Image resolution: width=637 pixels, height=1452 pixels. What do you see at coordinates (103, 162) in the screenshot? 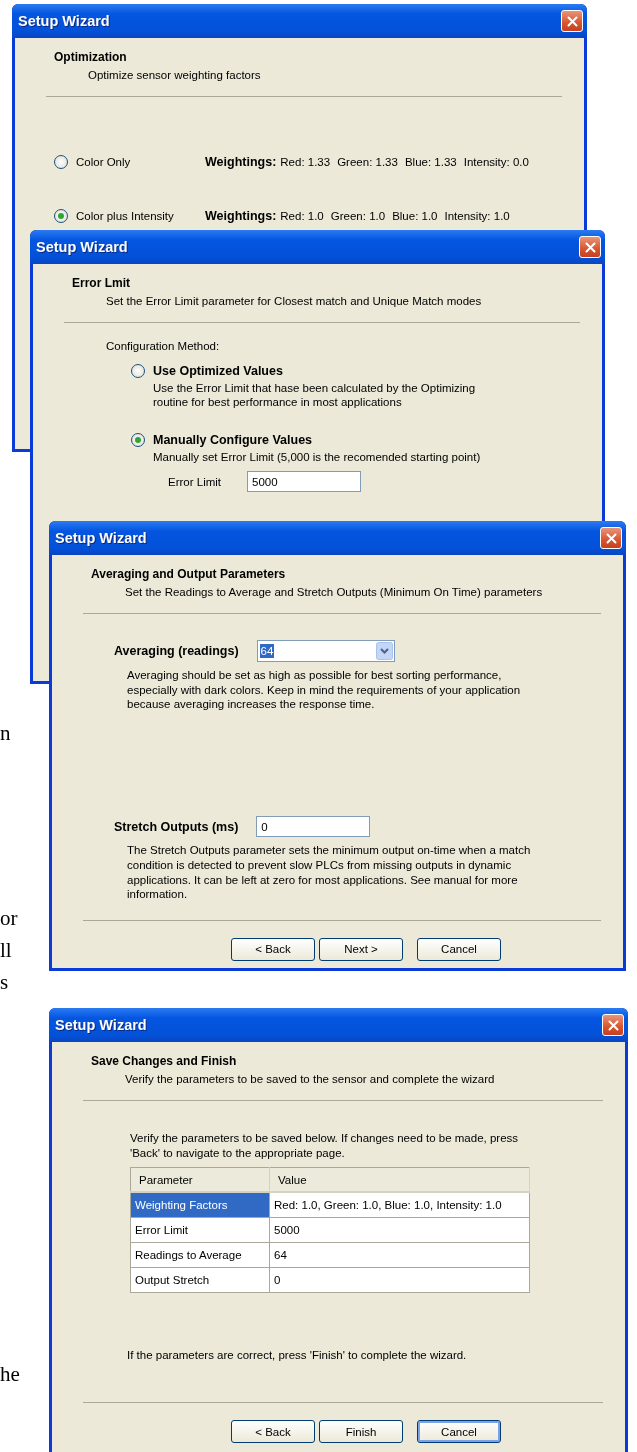
I see `radio-label: Color Only` at bounding box center [103, 162].